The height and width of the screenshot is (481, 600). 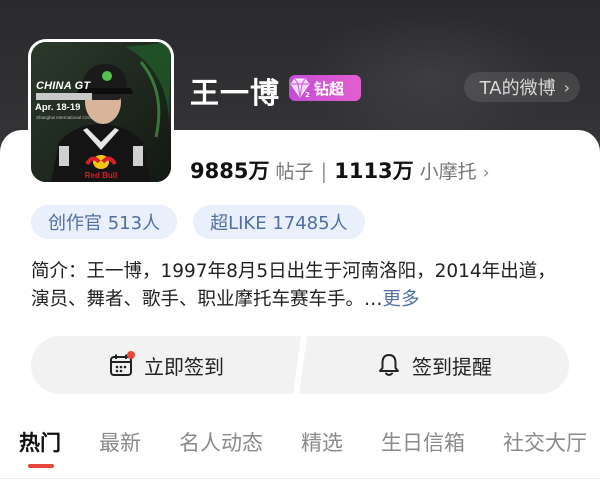 What do you see at coordinates (307, 95) in the screenshot?
I see `svg-text: 2` at bounding box center [307, 95].